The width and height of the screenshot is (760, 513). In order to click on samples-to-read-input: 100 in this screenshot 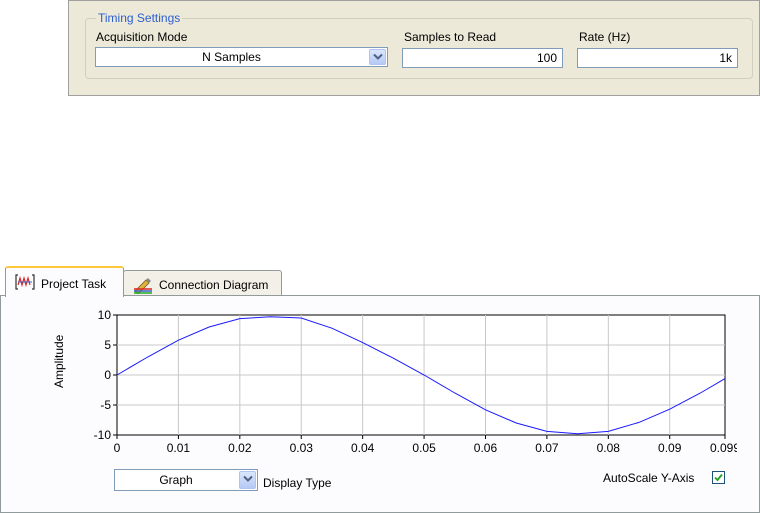, I will do `click(482, 58)`.